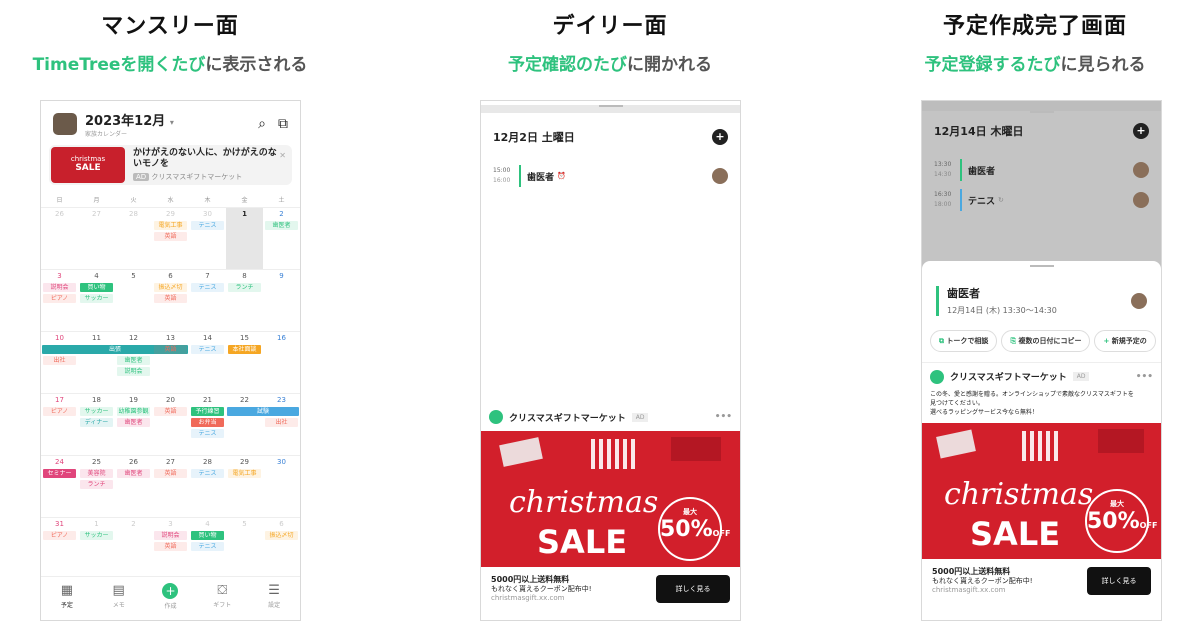 The width and height of the screenshot is (1190, 627). I want to click on day-cell: 13, so click(170, 338).